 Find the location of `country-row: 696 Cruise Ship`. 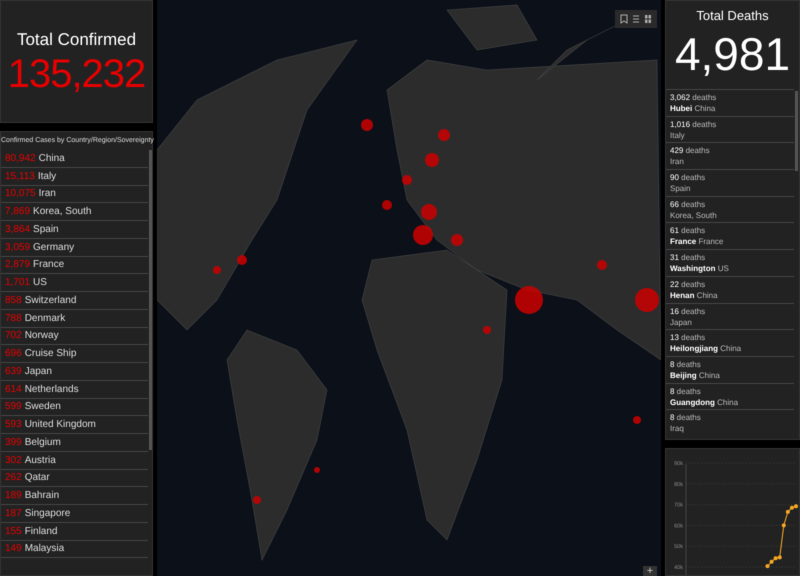

country-row: 696 Cruise Ship is located at coordinates (74, 354).